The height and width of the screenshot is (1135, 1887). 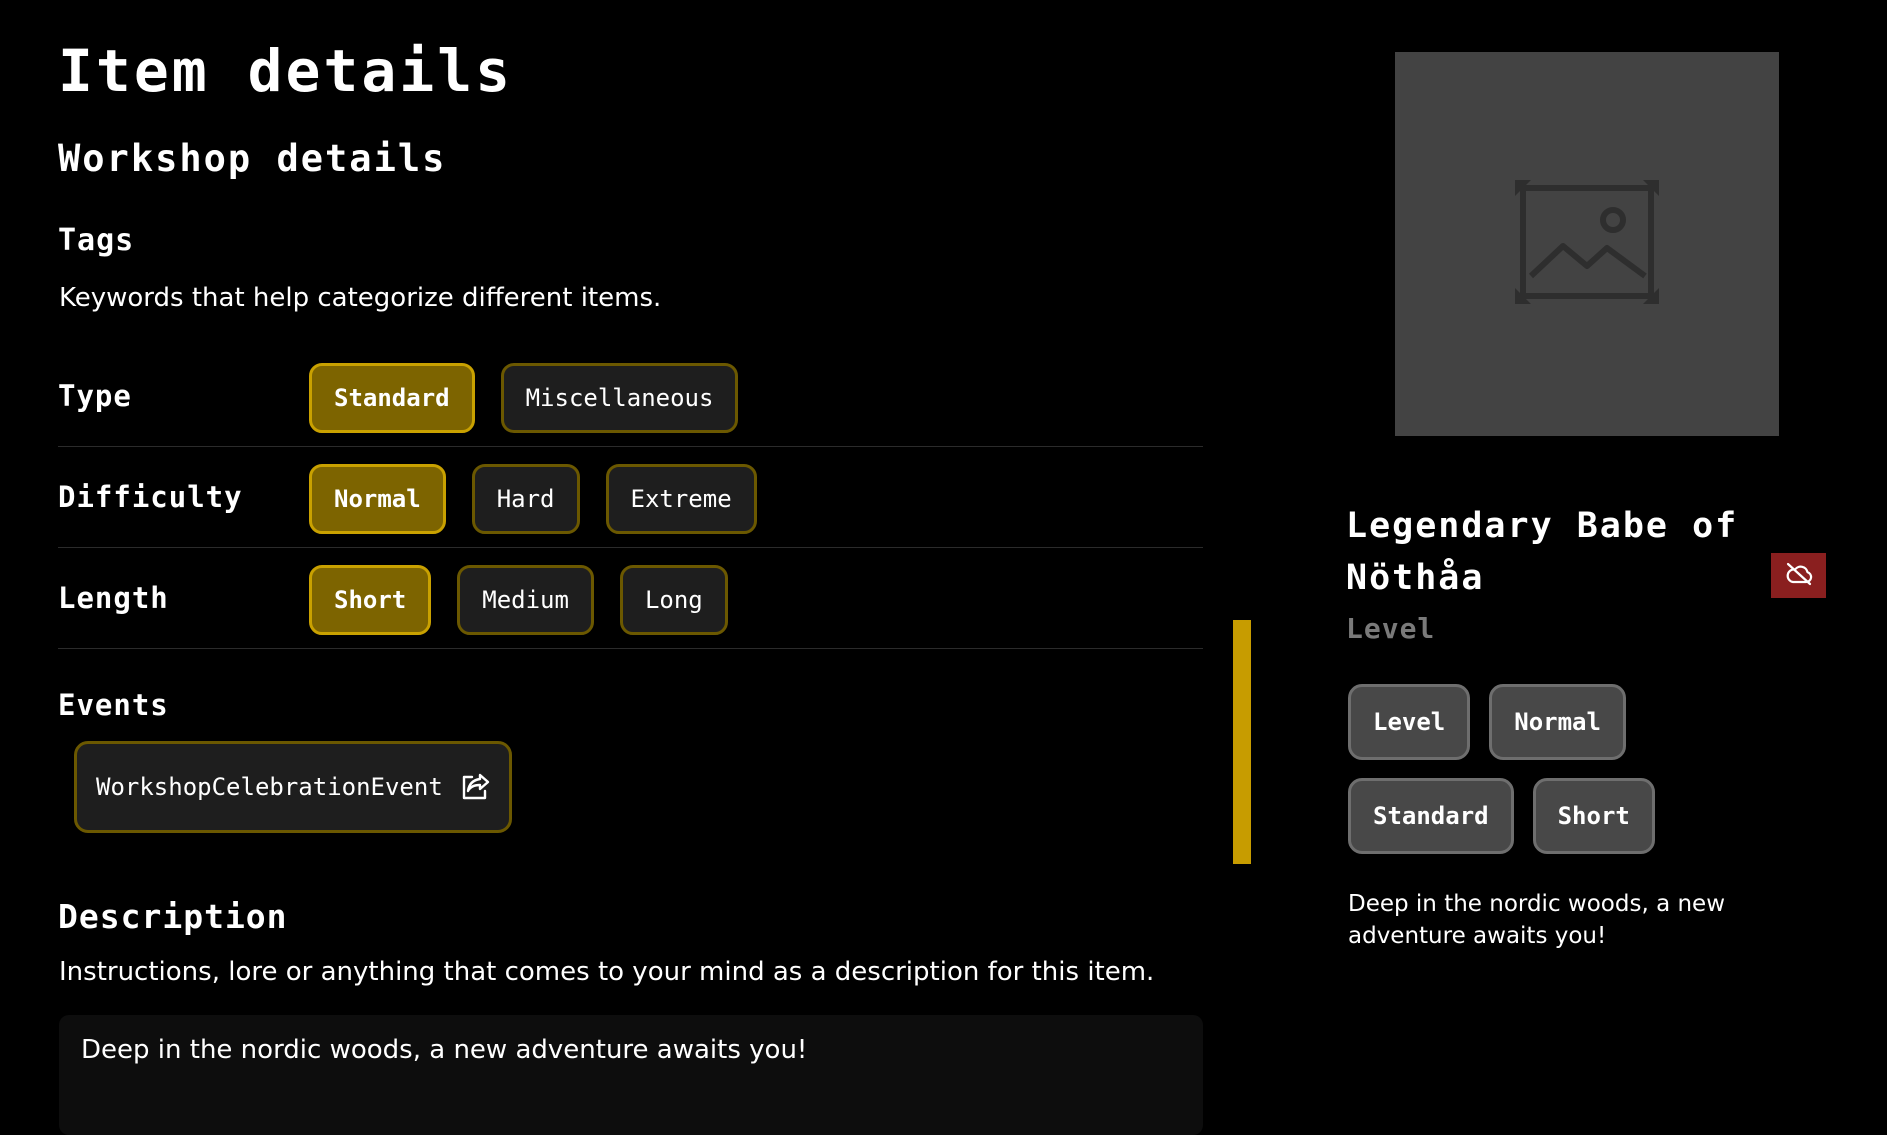 What do you see at coordinates (370, 600) in the screenshot?
I see `tag-option-short: Short` at bounding box center [370, 600].